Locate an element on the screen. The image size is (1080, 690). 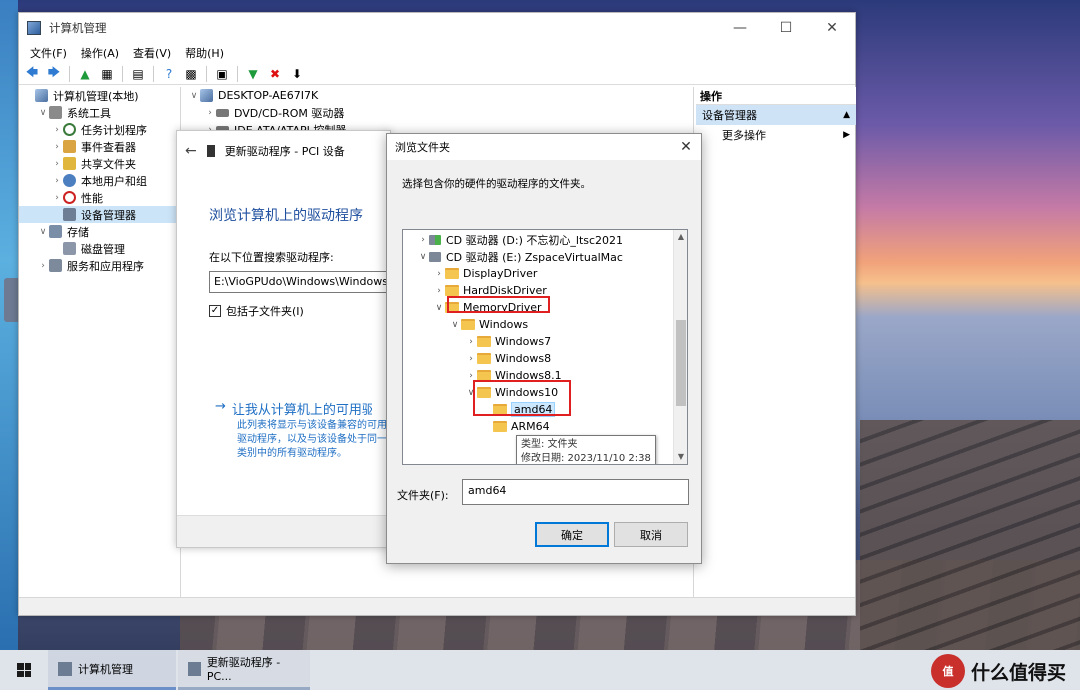
back-icon: 🡄 is located at coordinates (32, 74).